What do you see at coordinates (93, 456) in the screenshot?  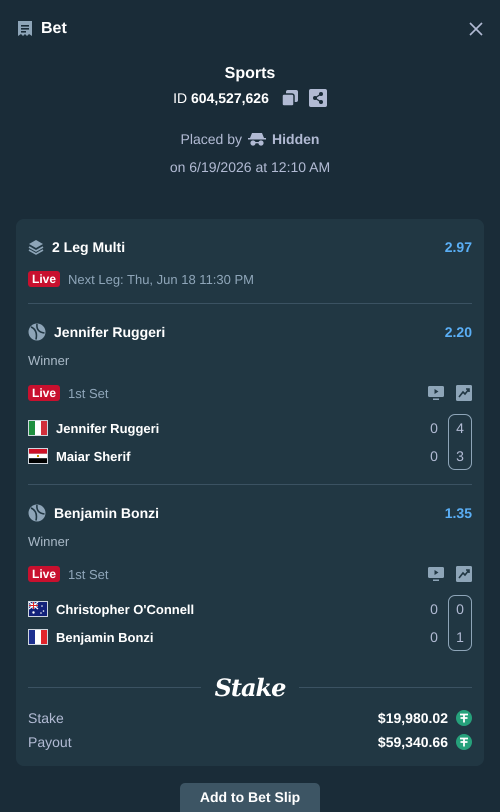 I see `player-name: Maiar Sherif` at bounding box center [93, 456].